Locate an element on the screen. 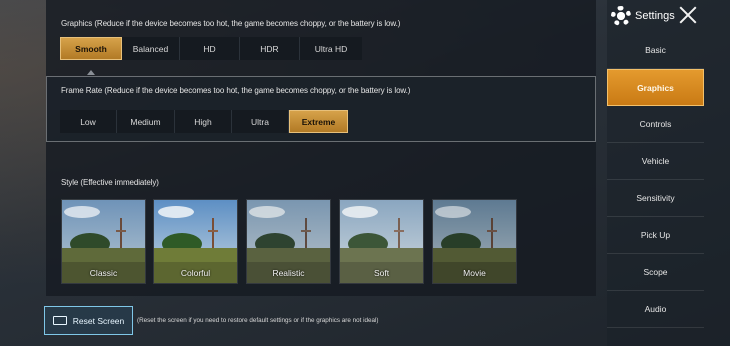  frame-rate-selector: Low Medium High Ultra Extreme is located at coordinates (204, 121).